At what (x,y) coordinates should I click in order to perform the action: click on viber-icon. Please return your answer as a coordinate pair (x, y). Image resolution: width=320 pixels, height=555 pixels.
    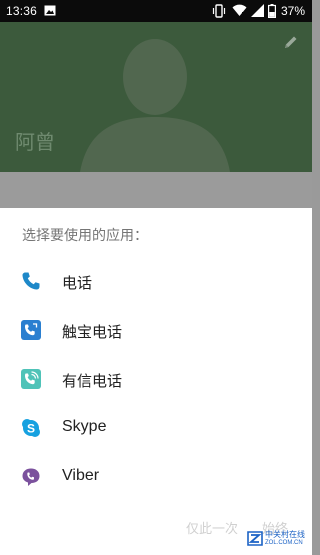
    Looking at the image, I should click on (31, 477).